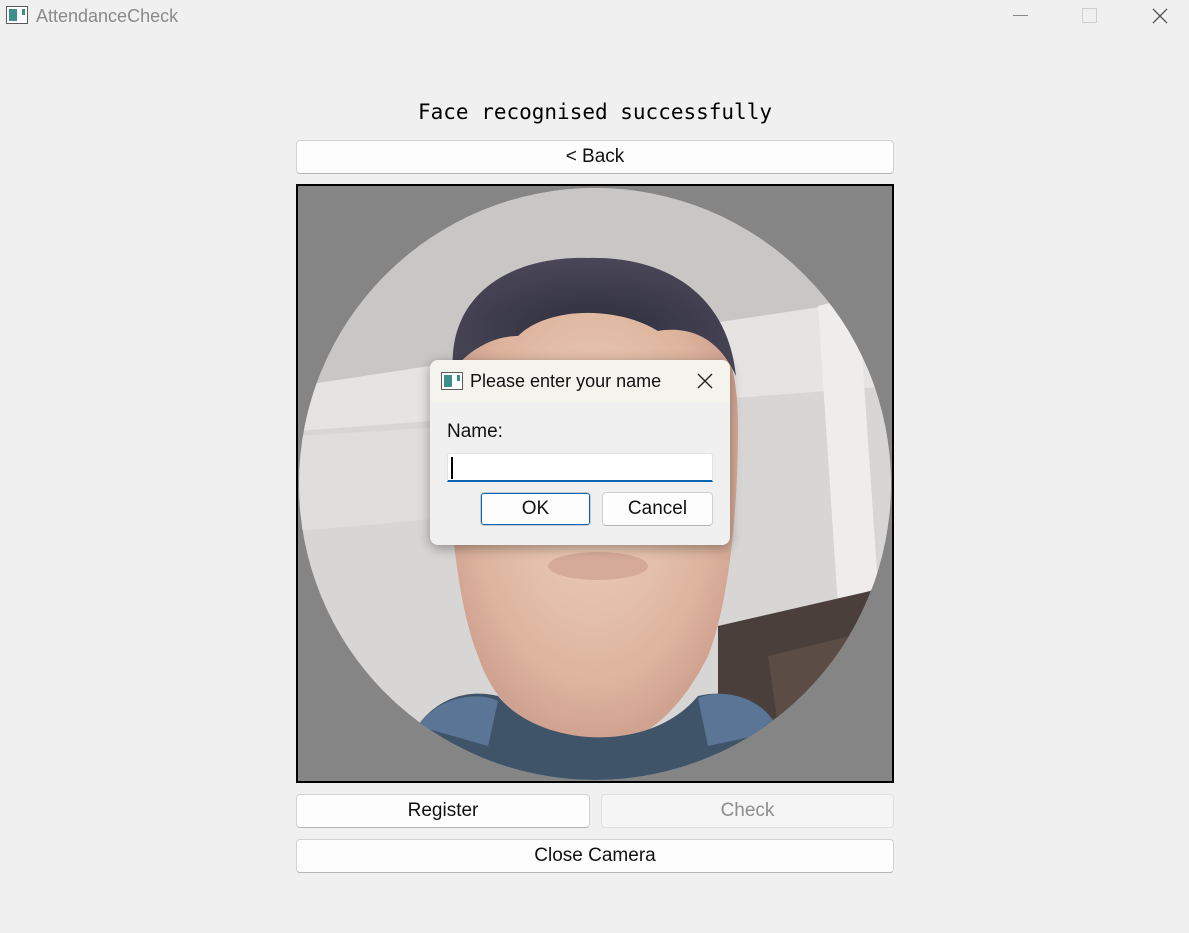  What do you see at coordinates (535, 509) in the screenshot?
I see `ok-button: OK` at bounding box center [535, 509].